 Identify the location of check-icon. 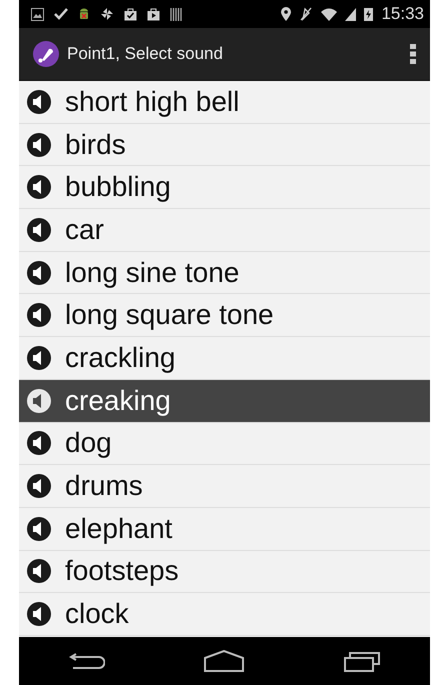
(61, 14).